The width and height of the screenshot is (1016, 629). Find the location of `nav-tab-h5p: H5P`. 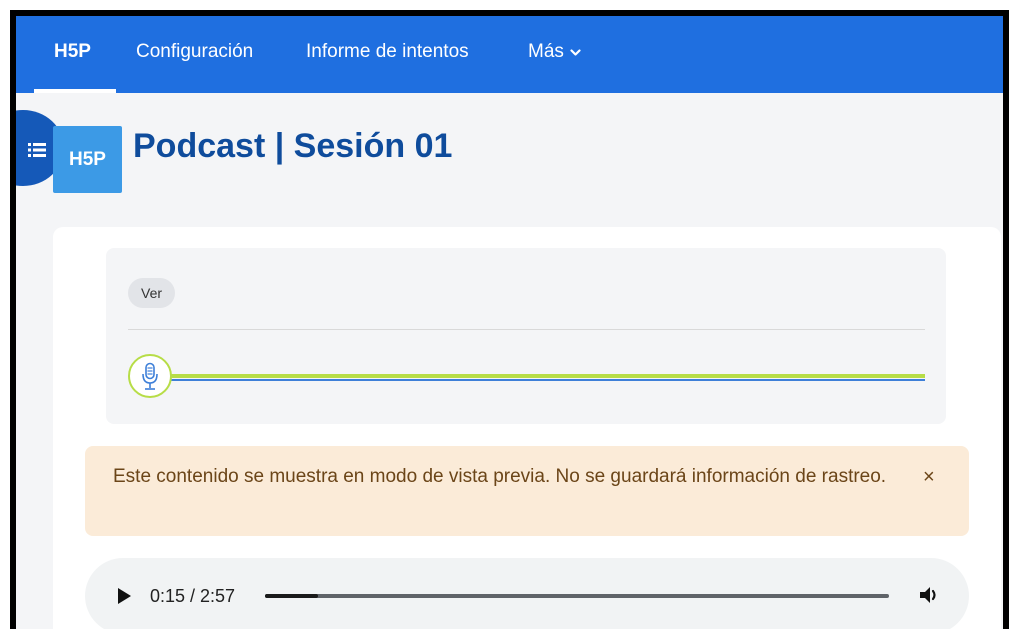

nav-tab-h5p: H5P is located at coordinates (72, 54).